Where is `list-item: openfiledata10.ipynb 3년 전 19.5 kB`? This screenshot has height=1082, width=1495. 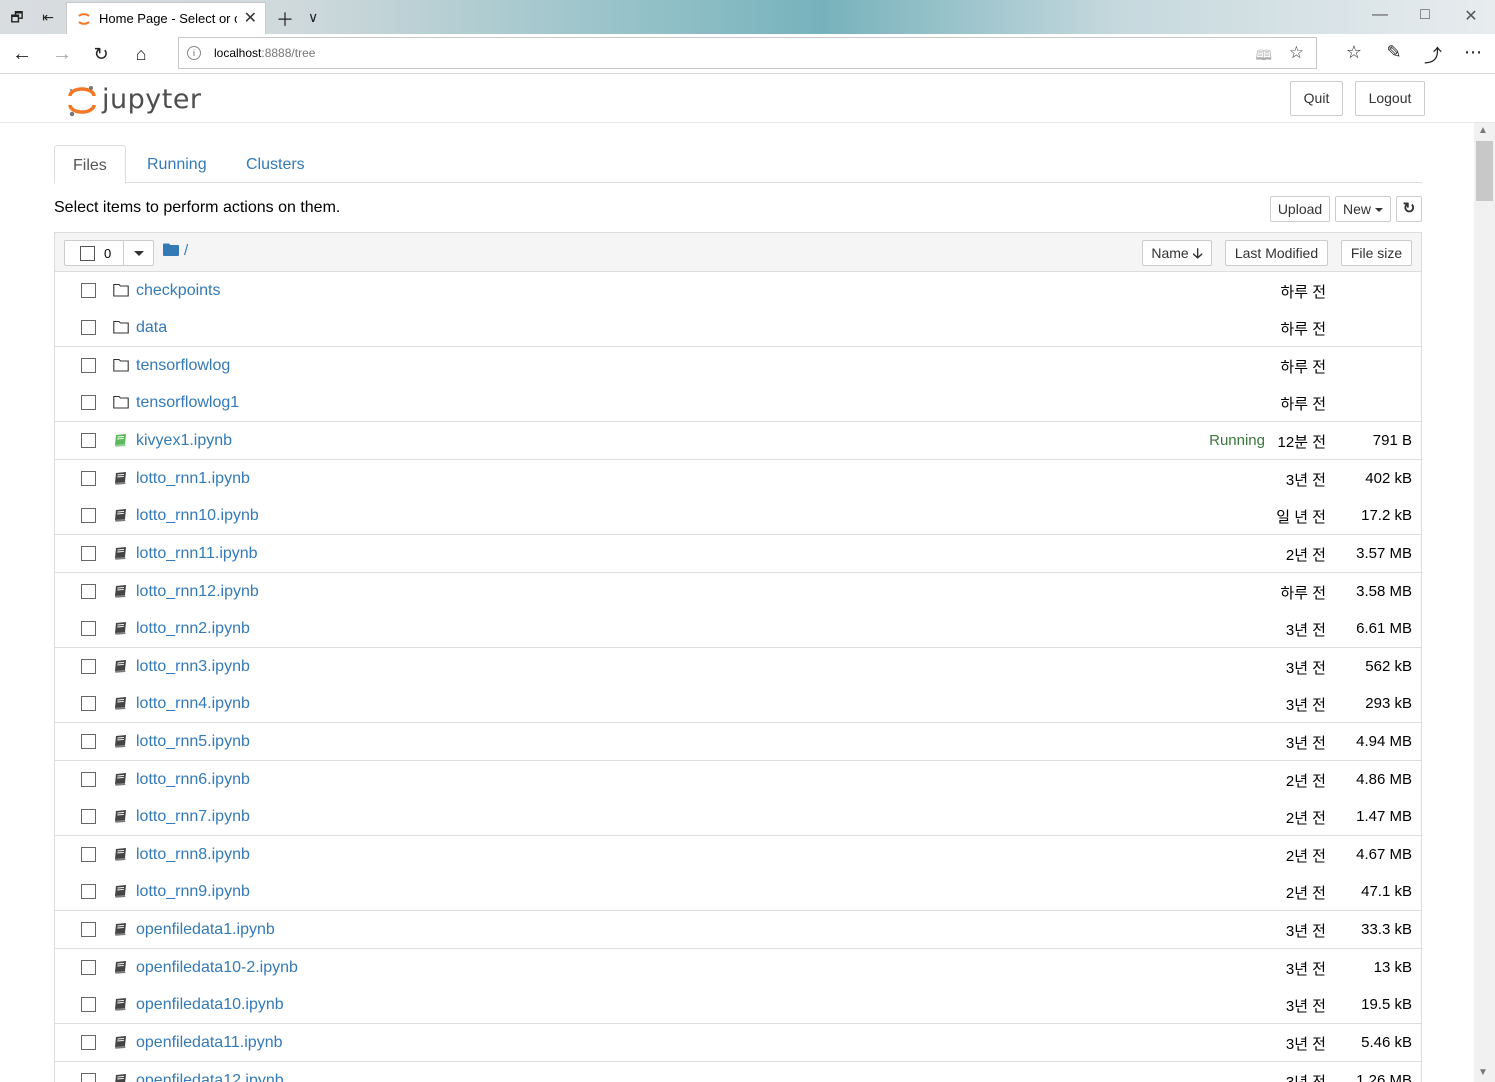
list-item: openfiledata10.ipynb 3년 전 19.5 kB is located at coordinates (738, 1005).